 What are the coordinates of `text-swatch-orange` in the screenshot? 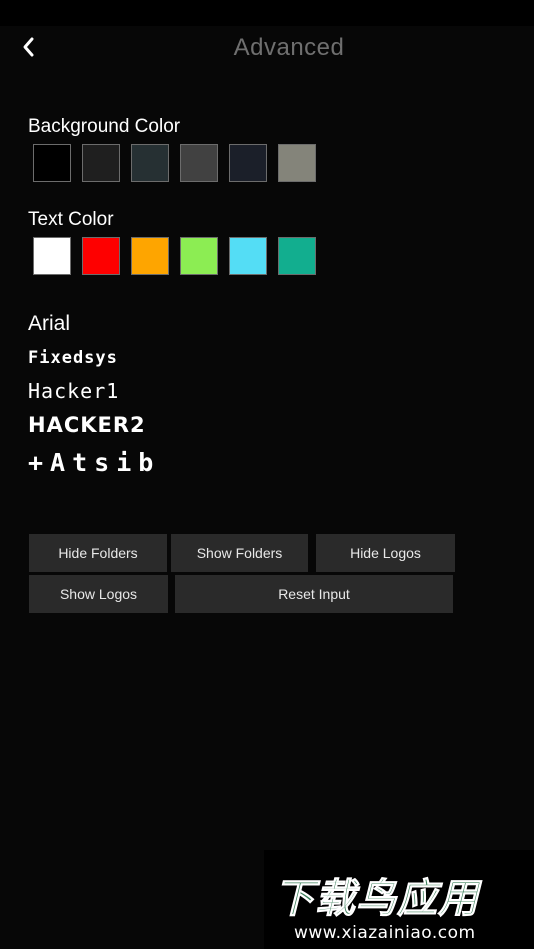 It's located at (150, 256).